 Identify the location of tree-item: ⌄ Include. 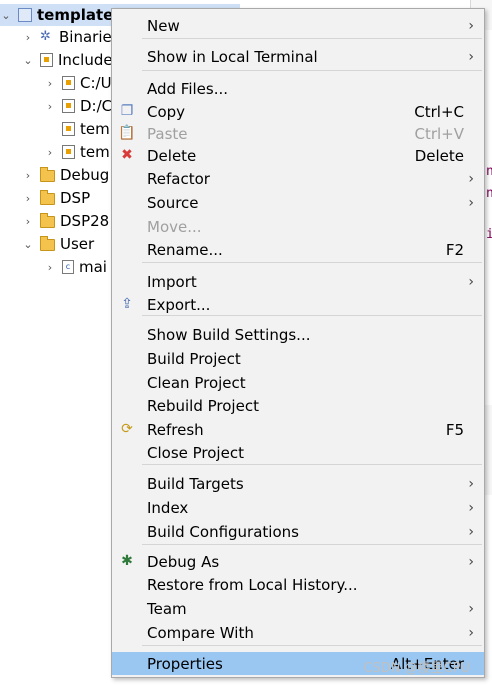
(67, 60).